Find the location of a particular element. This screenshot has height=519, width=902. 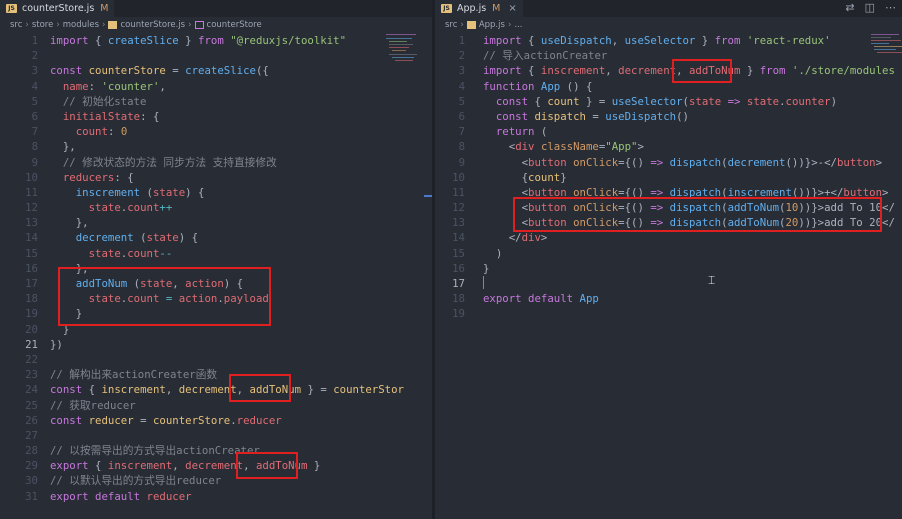

code-line: 3 const counterStore = createSlice({ is located at coordinates (216, 70).